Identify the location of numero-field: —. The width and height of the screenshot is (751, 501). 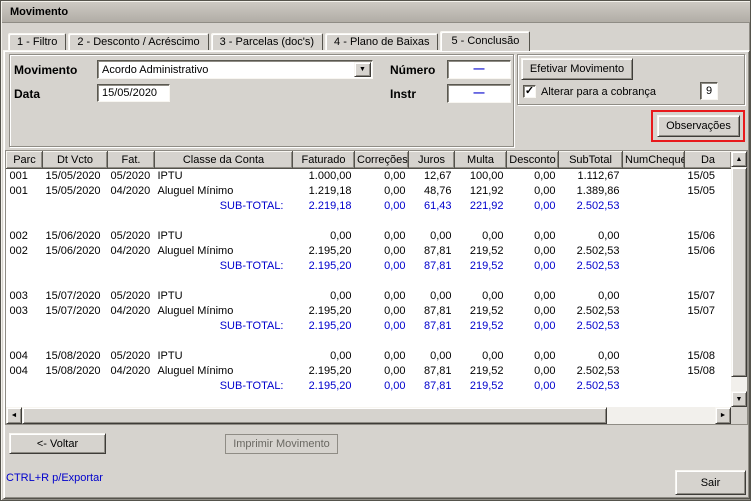
(479, 69).